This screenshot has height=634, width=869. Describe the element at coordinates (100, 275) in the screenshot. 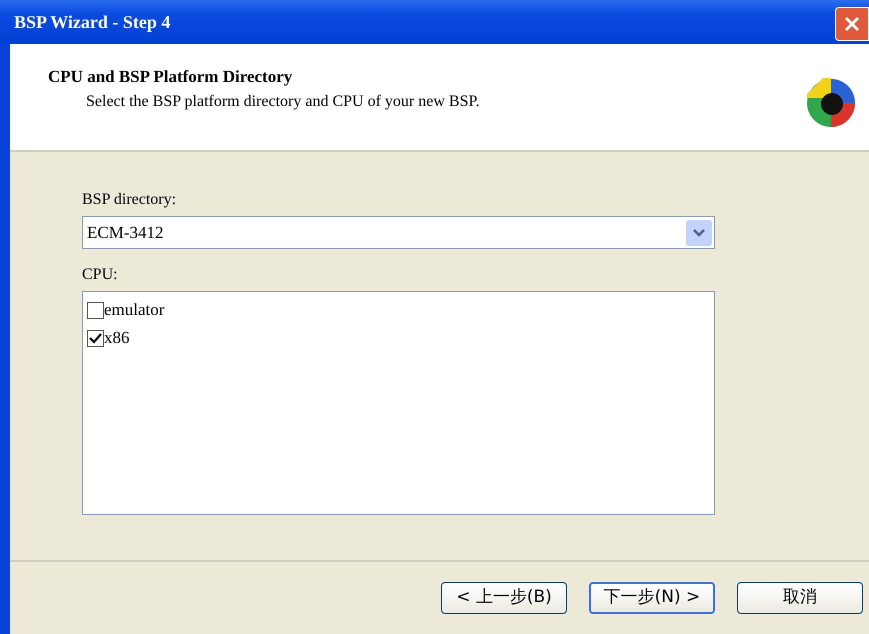

I see `cpu-label: CPU:` at that location.